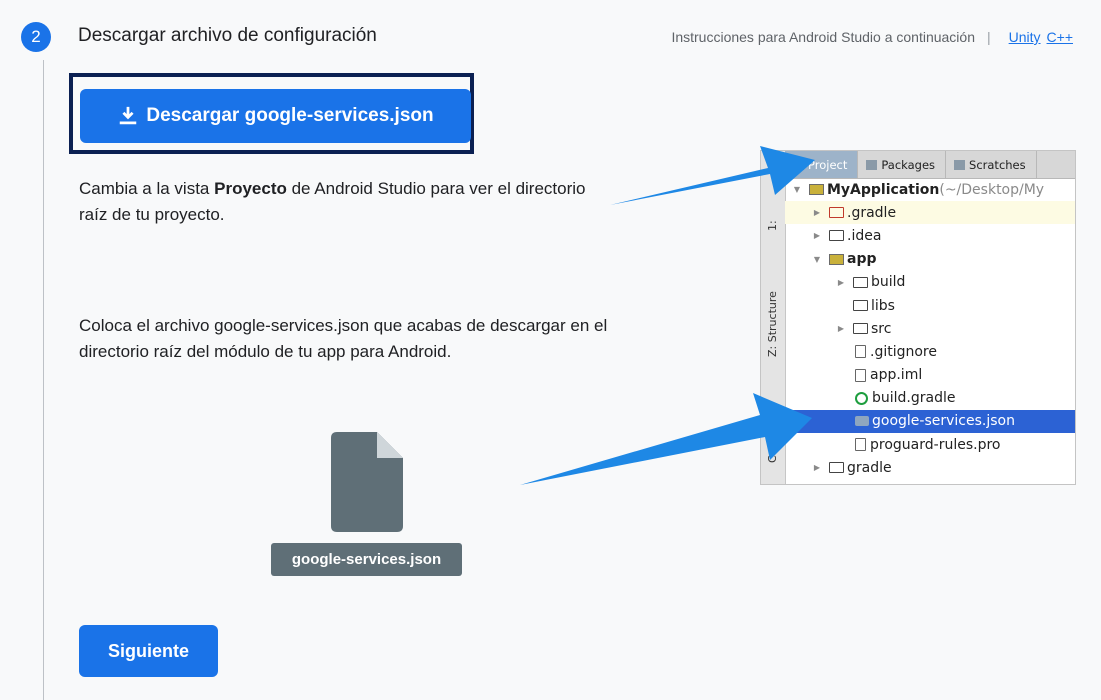 Image resolution: width=1101 pixels, height=700 pixels. What do you see at coordinates (366, 559) in the screenshot?
I see `file-name-label: google-services.json` at bounding box center [366, 559].